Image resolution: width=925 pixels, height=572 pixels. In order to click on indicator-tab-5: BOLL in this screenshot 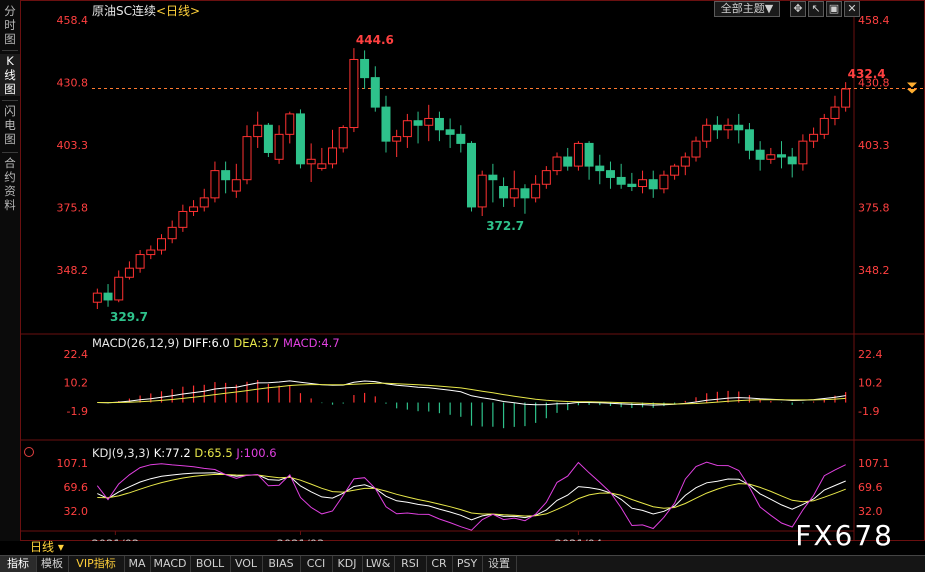, I will do `click(210, 564)`.